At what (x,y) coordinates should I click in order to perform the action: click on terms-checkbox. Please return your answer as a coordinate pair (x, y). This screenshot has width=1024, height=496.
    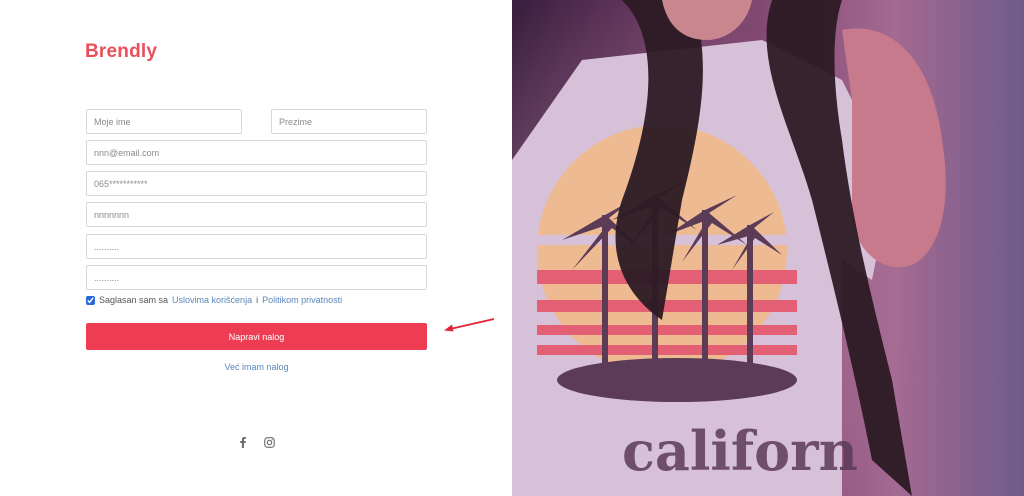
    Looking at the image, I should click on (90, 300).